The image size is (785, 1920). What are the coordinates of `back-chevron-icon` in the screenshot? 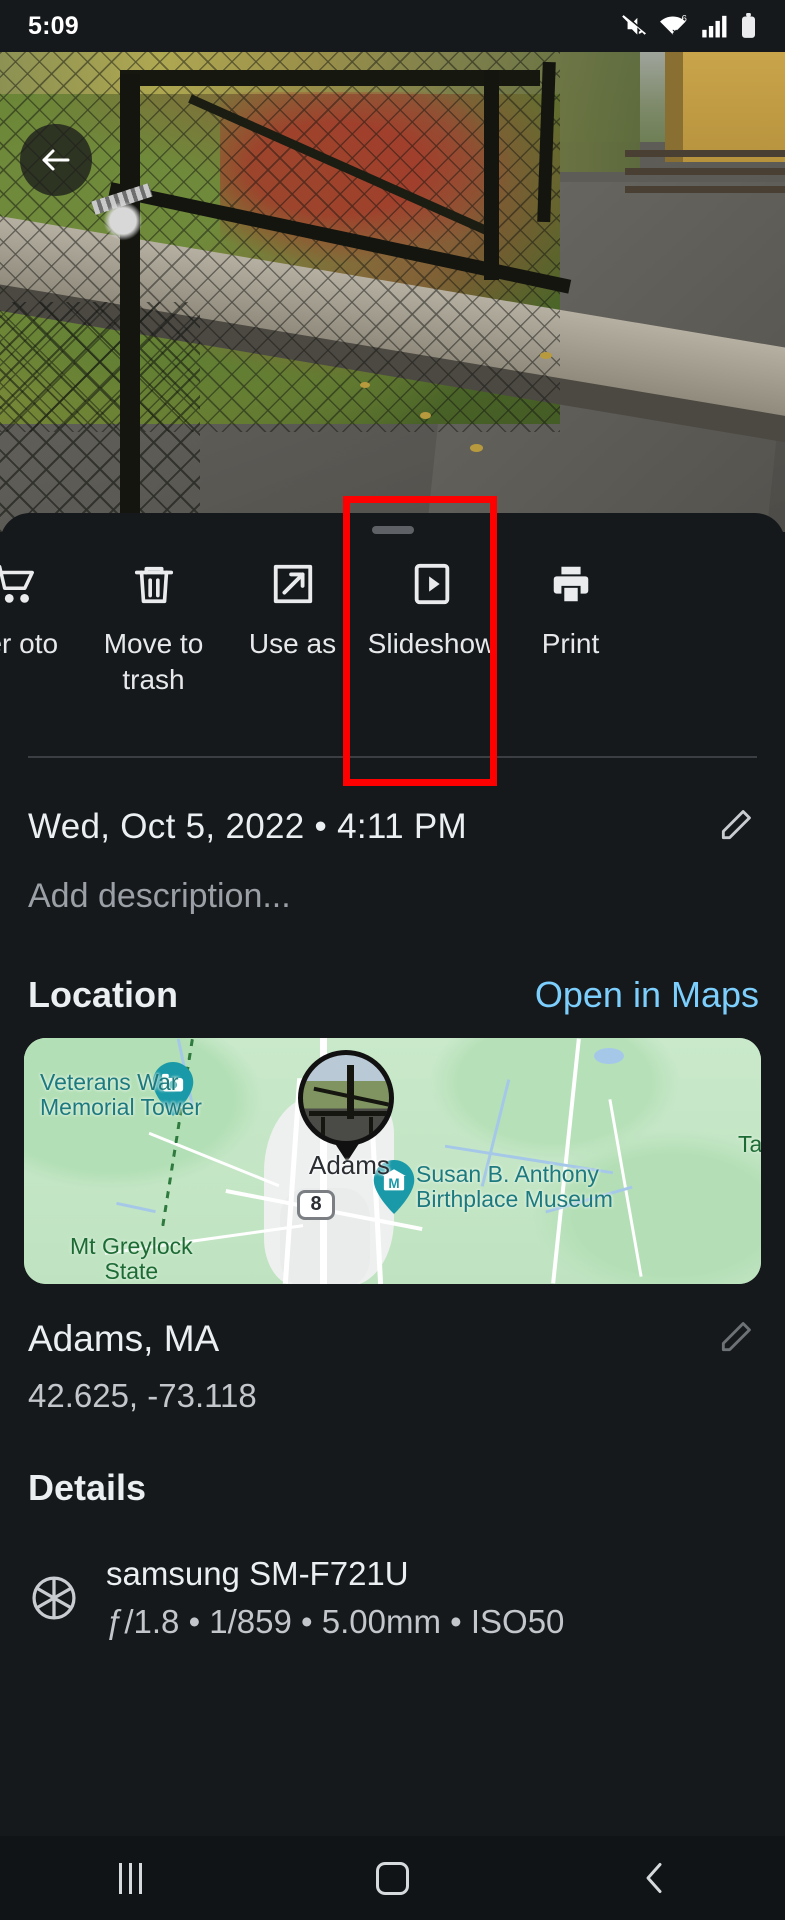 It's located at (654, 1878).